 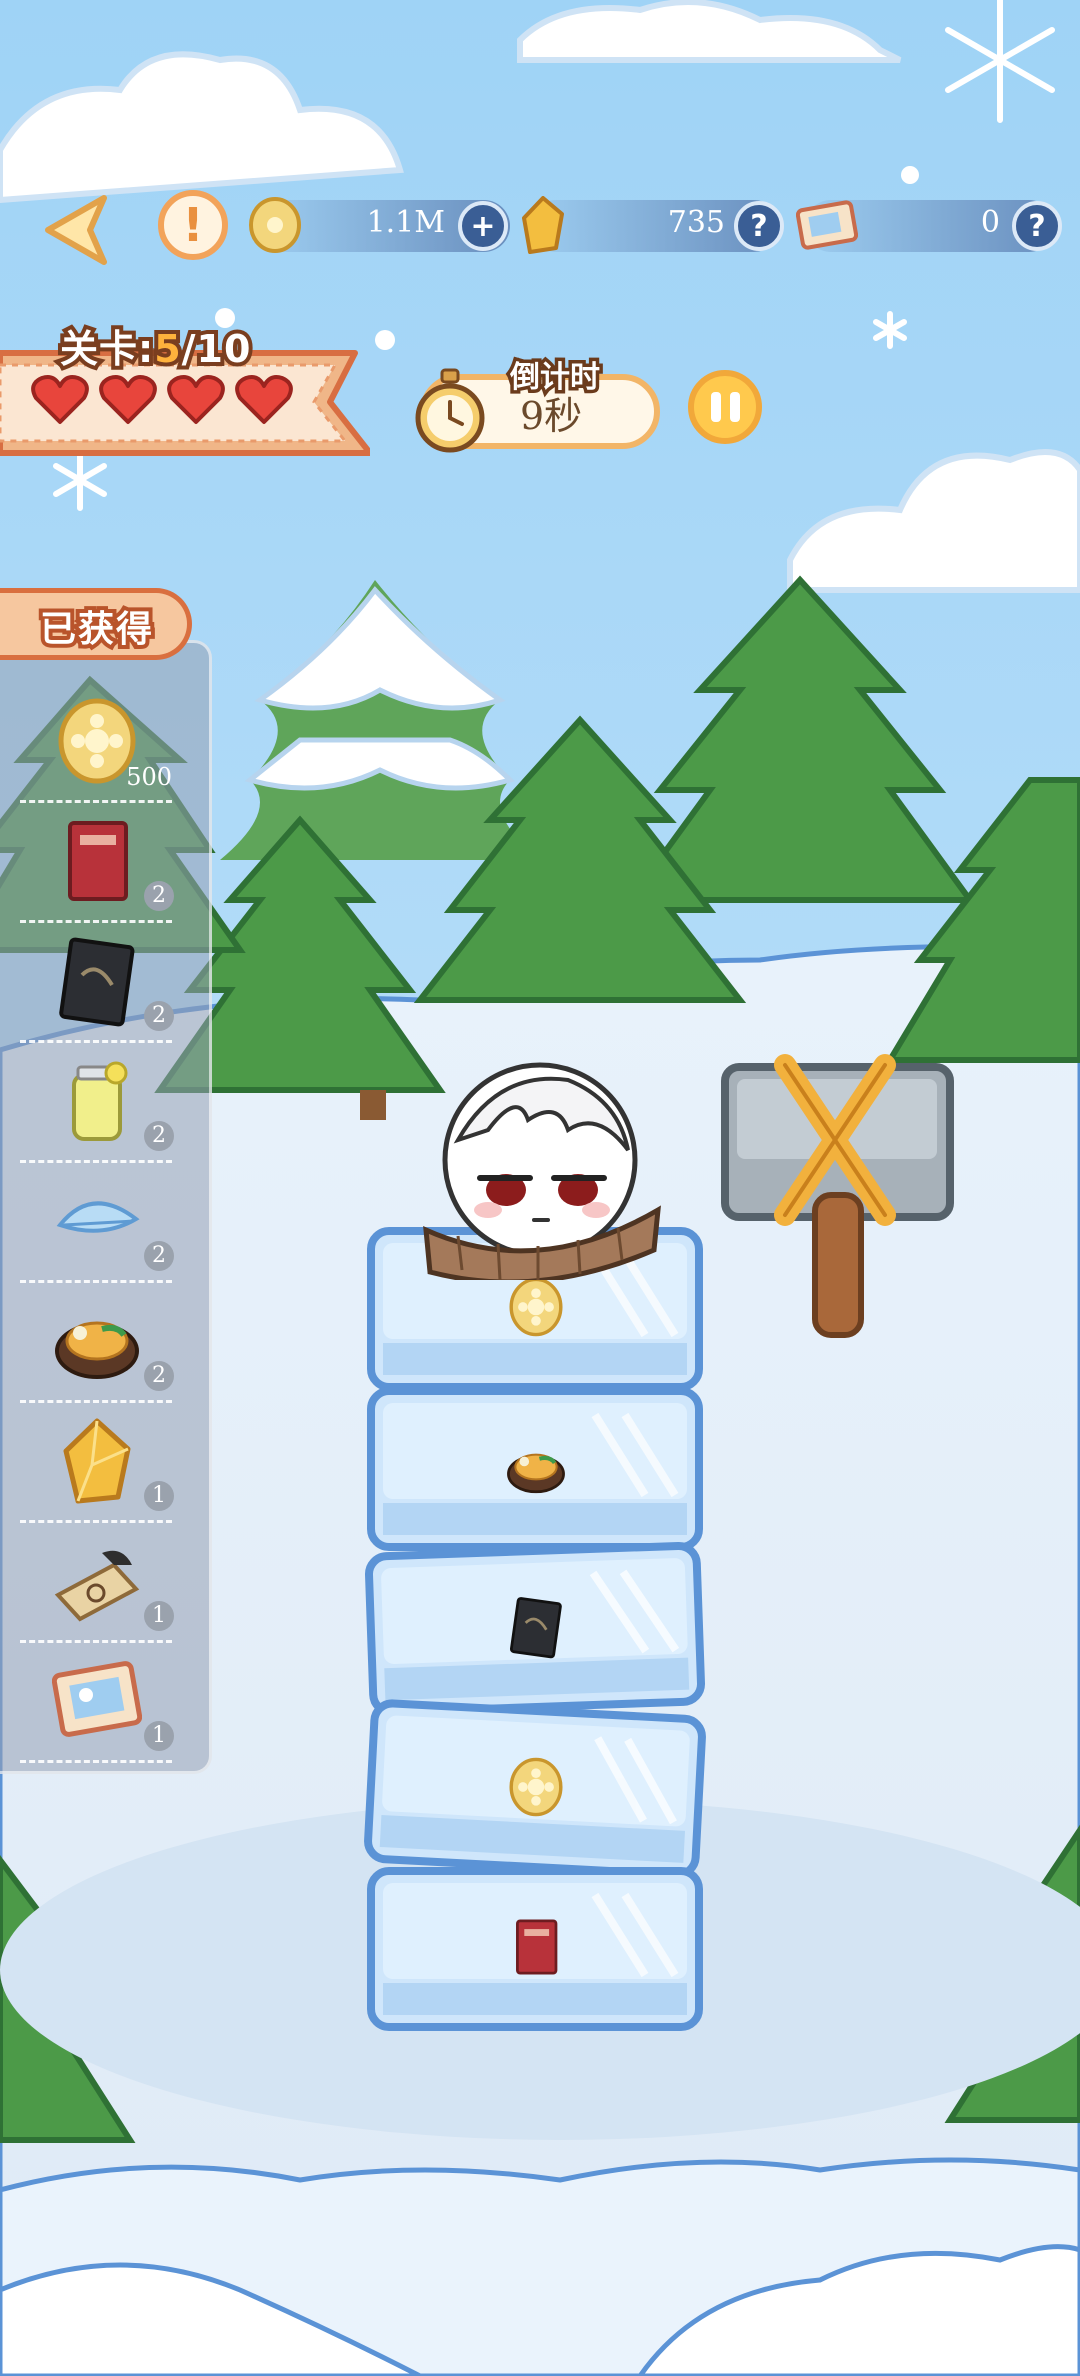 I want to click on stopwatch-icon, so click(x=450, y=410).